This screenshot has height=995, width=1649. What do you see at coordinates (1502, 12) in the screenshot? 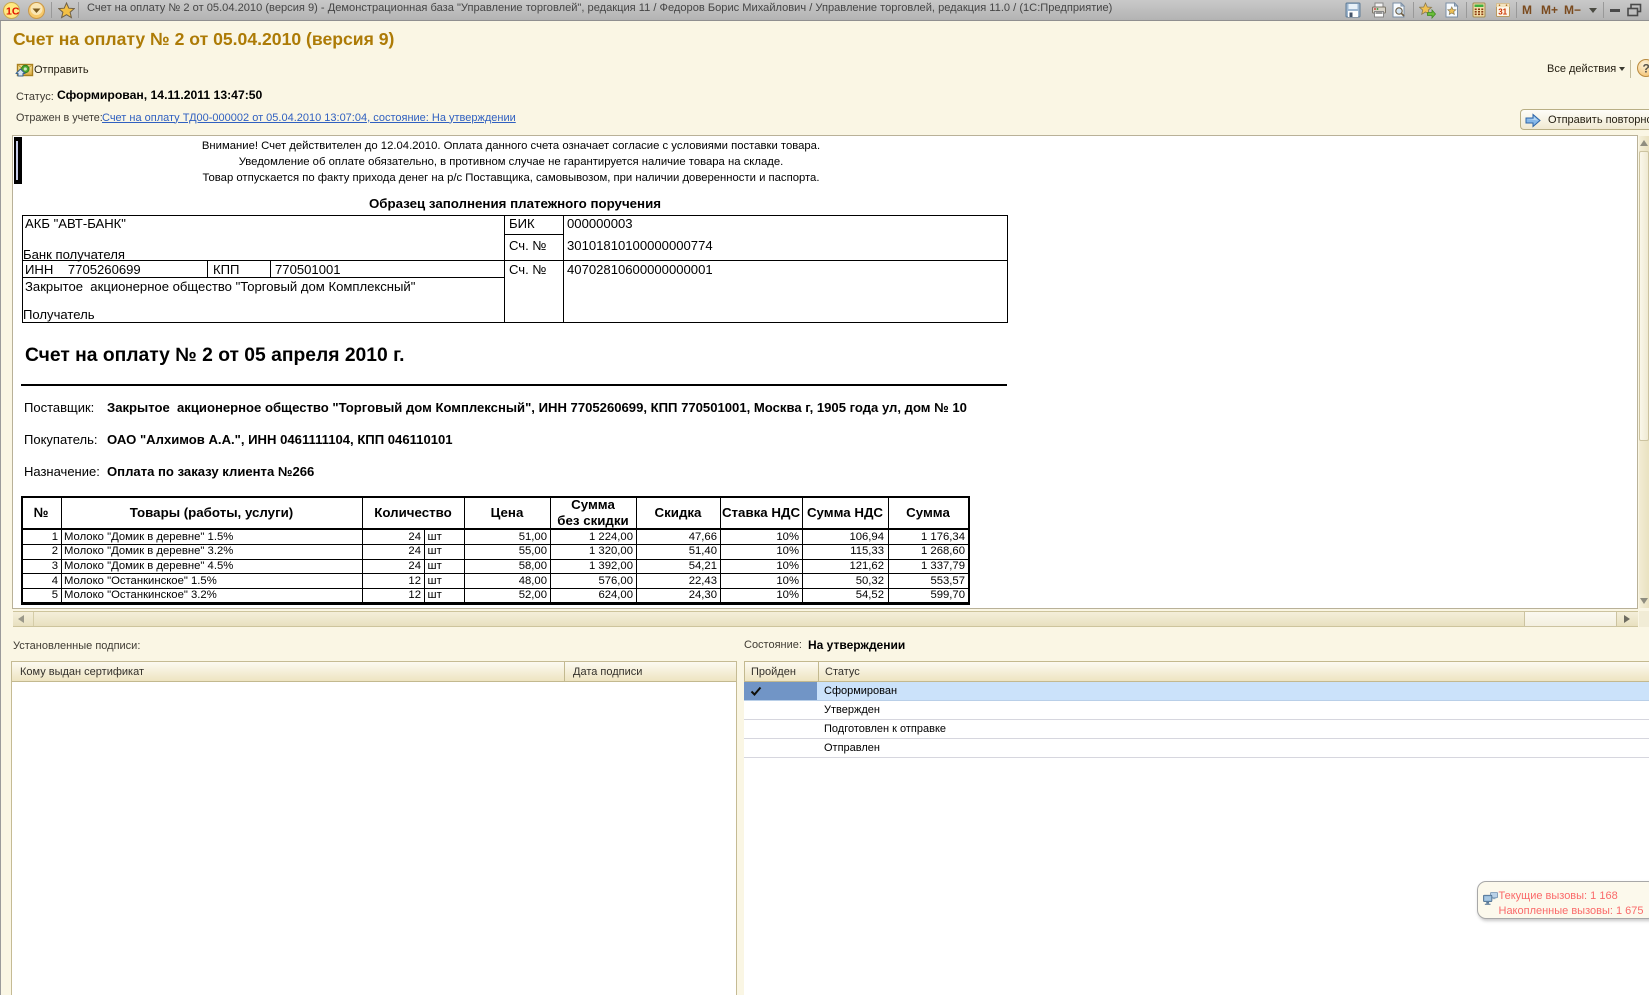
I see `svg-text: 31` at bounding box center [1502, 12].